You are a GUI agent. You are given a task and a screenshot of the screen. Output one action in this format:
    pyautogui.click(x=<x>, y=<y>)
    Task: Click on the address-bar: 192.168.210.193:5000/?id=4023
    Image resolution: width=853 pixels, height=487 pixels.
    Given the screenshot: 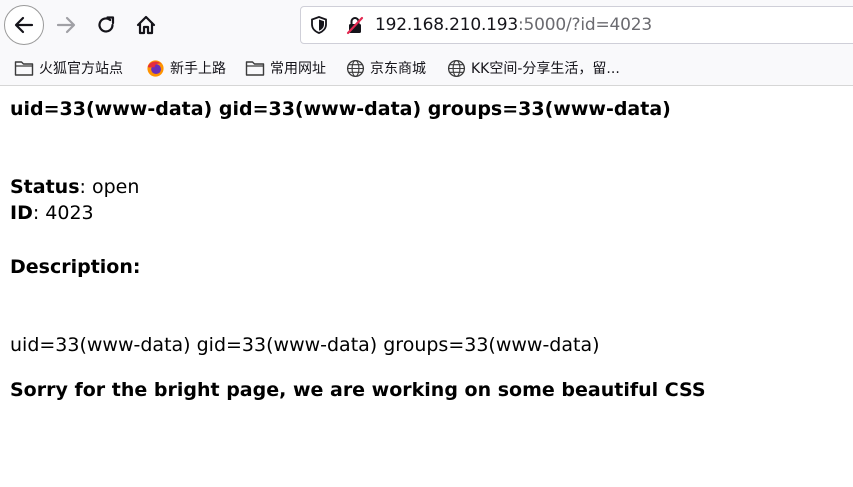 What is the action you would take?
    pyautogui.click(x=576, y=25)
    